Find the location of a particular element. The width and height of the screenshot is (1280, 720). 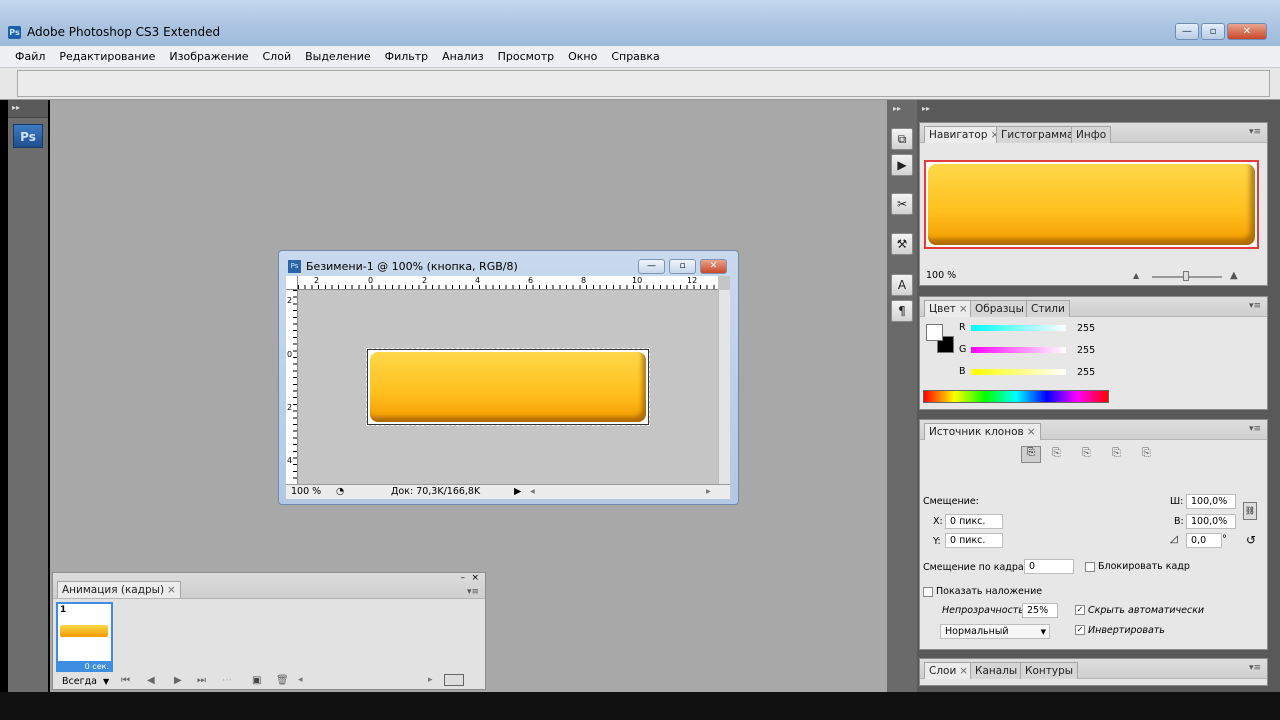

menu-select: Выделение is located at coordinates (338, 56).